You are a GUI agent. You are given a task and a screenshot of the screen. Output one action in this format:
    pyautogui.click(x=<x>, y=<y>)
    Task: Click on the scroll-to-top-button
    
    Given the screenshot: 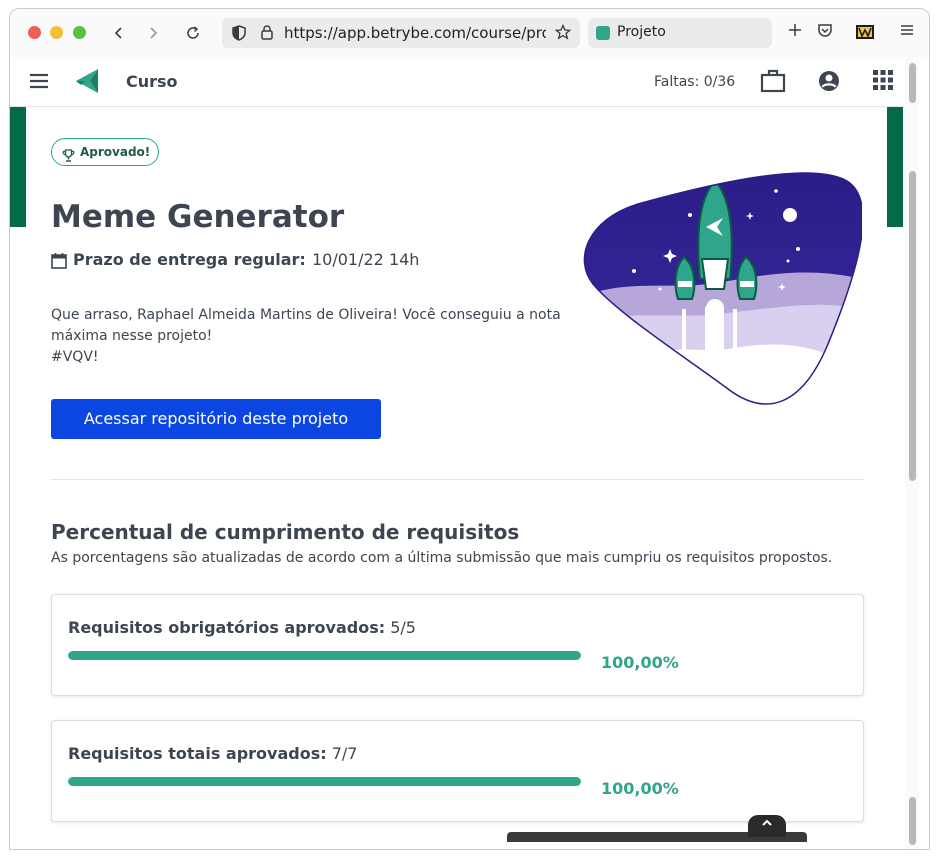 What is the action you would take?
    pyautogui.click(x=767, y=826)
    